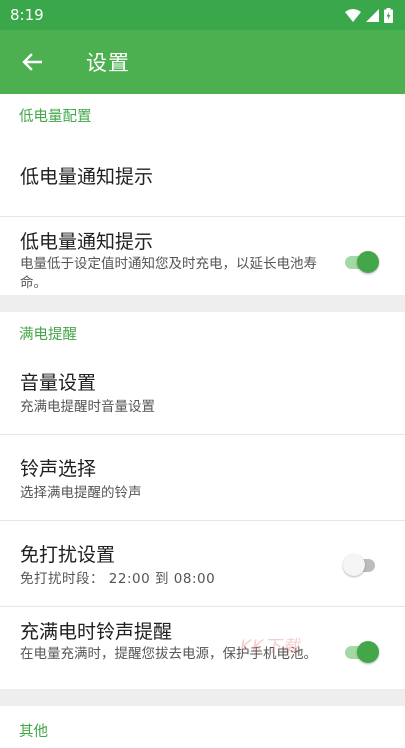 The height and width of the screenshot is (748, 405). Describe the element at coordinates (58, 383) in the screenshot. I see `setting-title: 音量设置` at that location.